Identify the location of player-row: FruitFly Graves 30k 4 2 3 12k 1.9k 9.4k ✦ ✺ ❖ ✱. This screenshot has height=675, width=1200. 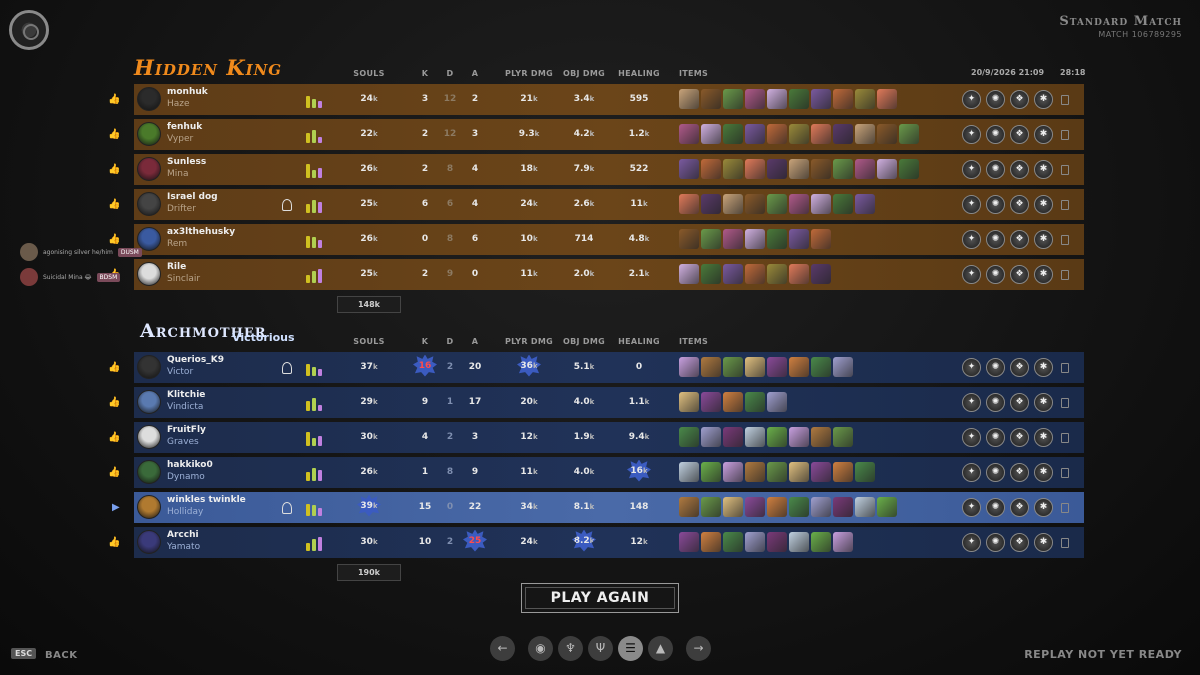
(609, 437).